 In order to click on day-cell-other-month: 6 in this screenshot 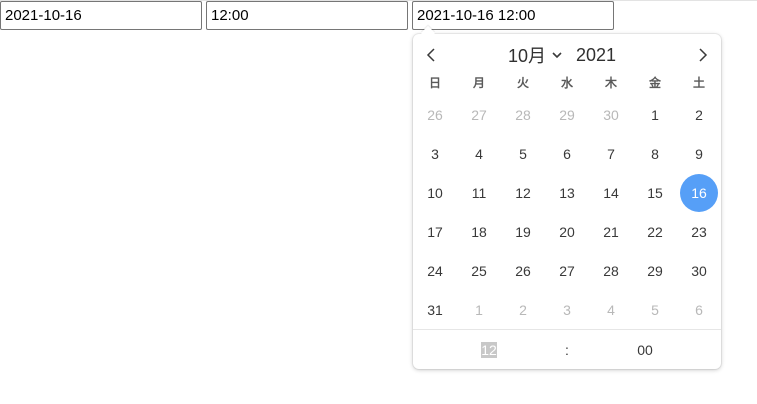, I will do `click(699, 310)`.